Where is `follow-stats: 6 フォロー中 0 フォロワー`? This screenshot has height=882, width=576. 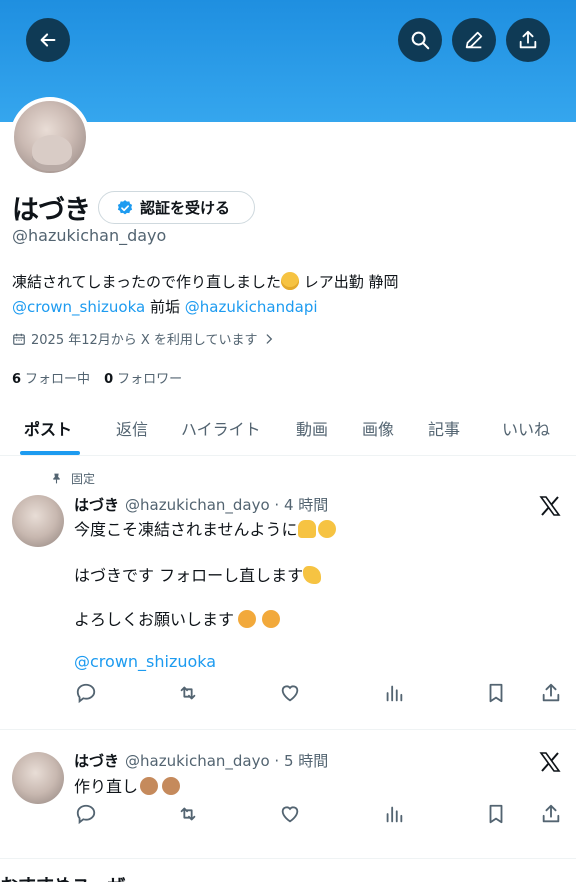
follow-stats: 6 フォロー中 0 フォロワー is located at coordinates (97, 377).